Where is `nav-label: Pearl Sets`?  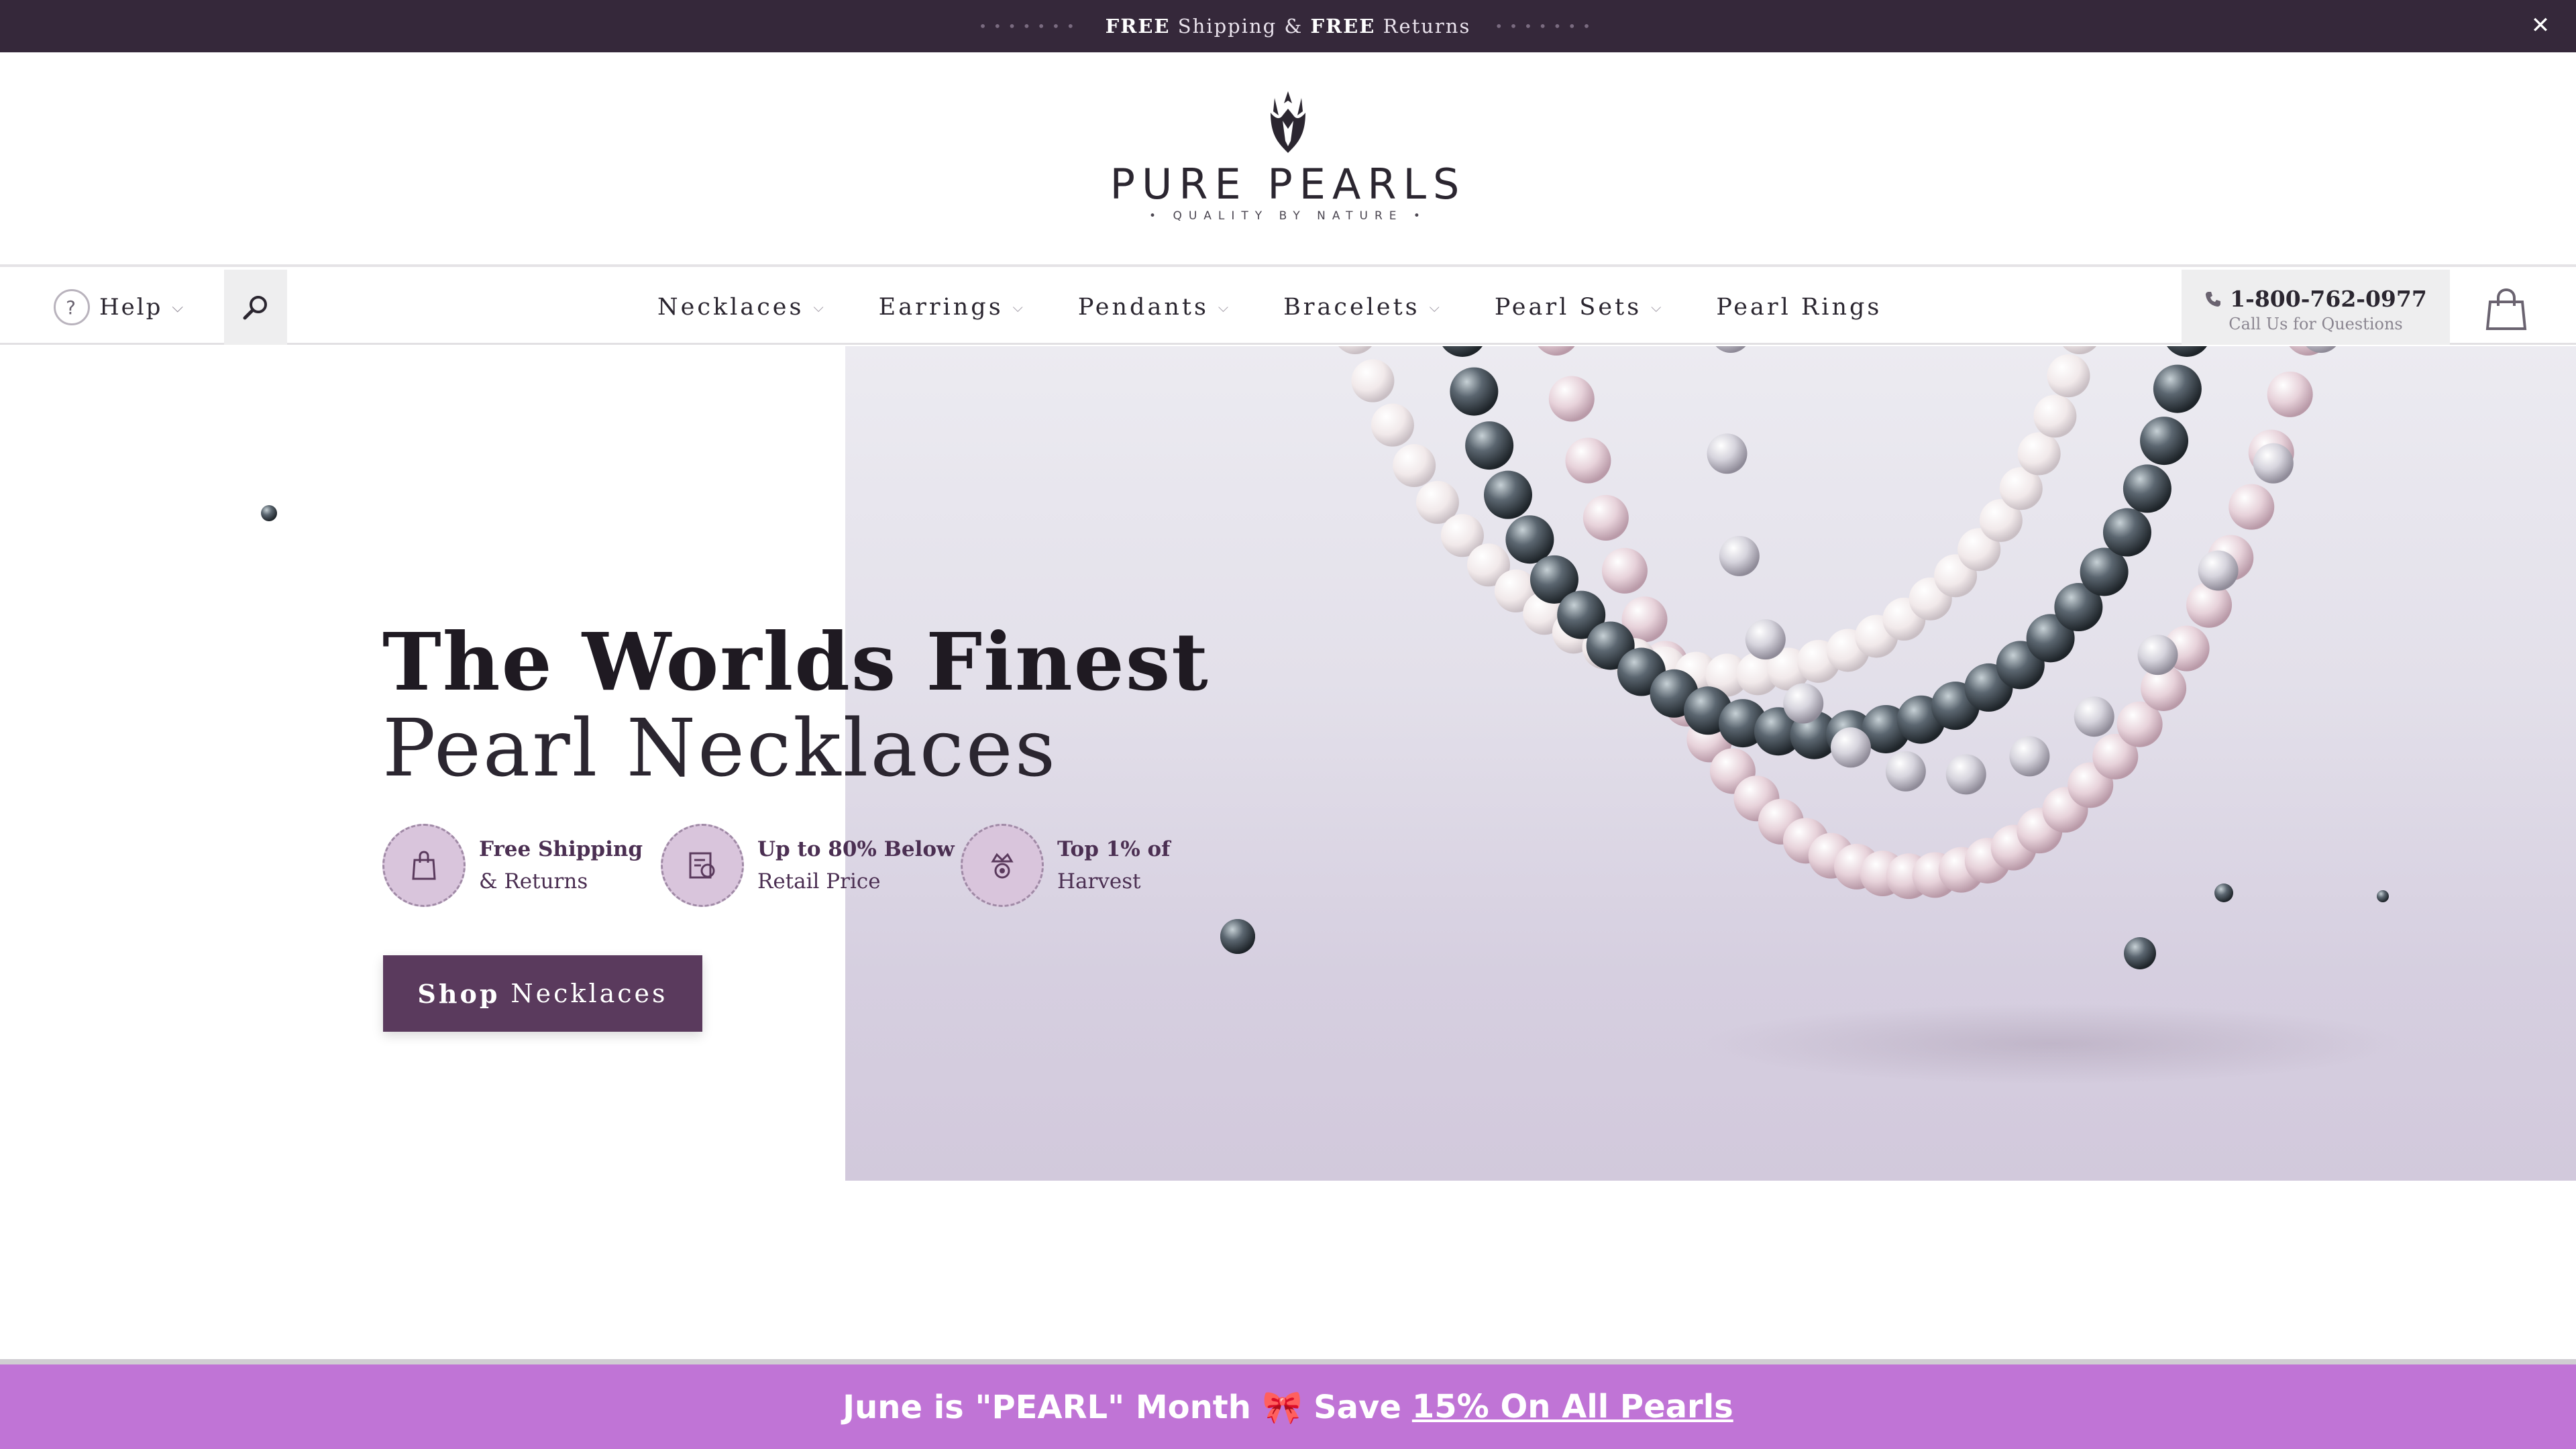 nav-label: Pearl Sets is located at coordinates (1568, 307).